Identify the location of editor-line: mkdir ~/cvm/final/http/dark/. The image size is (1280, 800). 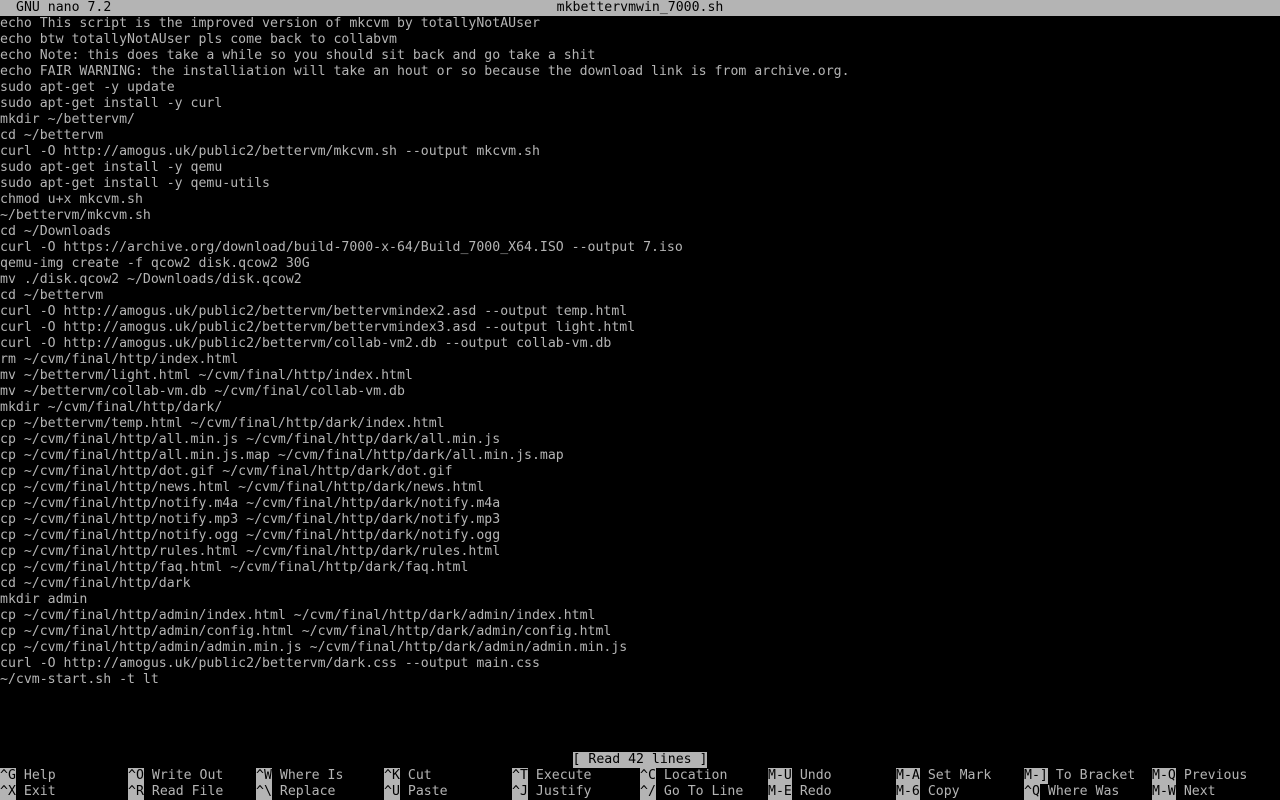
(640, 408).